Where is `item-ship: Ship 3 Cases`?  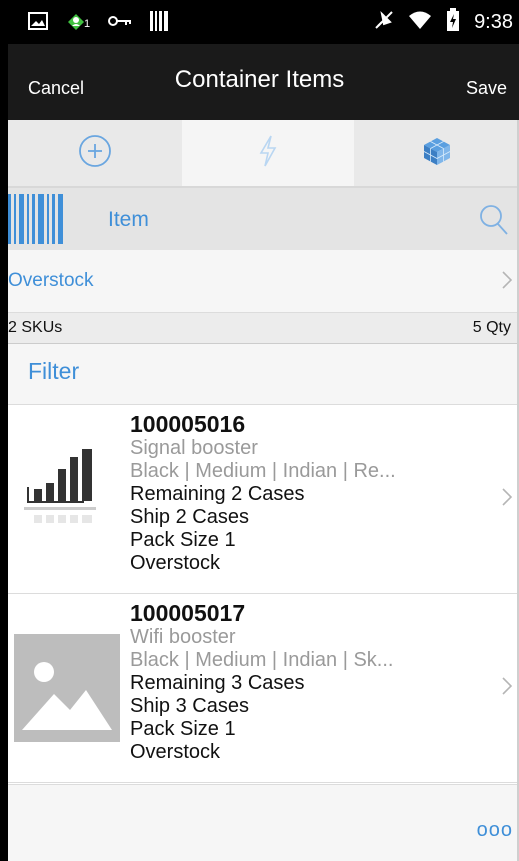
item-ship: Ship 3 Cases is located at coordinates (189, 706).